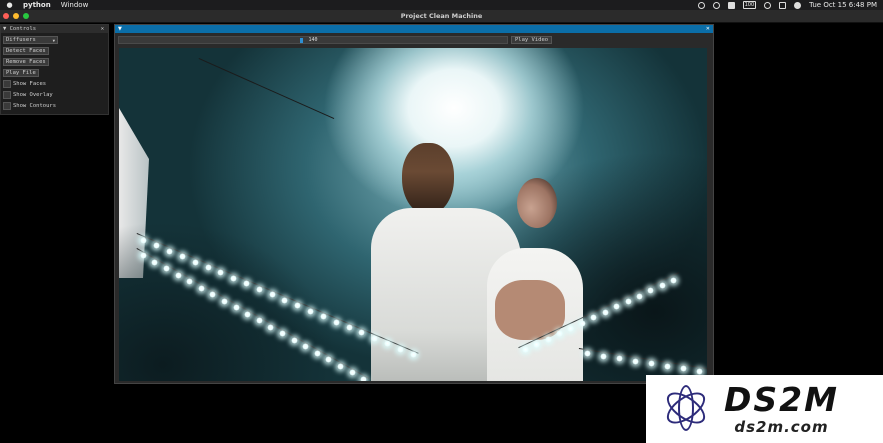  What do you see at coordinates (37, 5) in the screenshot?
I see `menu-app-name: python` at bounding box center [37, 5].